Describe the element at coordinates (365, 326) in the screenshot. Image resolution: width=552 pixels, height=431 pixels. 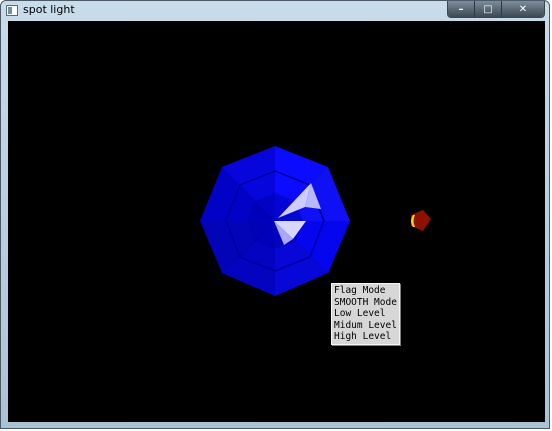
I see `menu-item-midum-level: Midum Level` at that location.